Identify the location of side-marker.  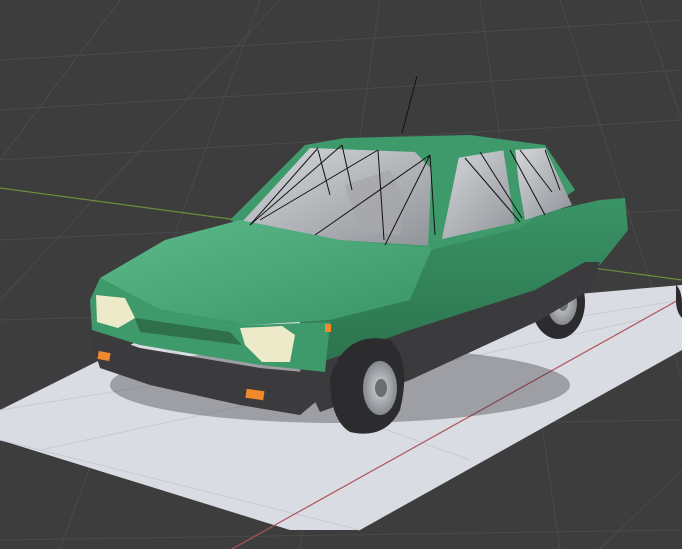
(328, 328).